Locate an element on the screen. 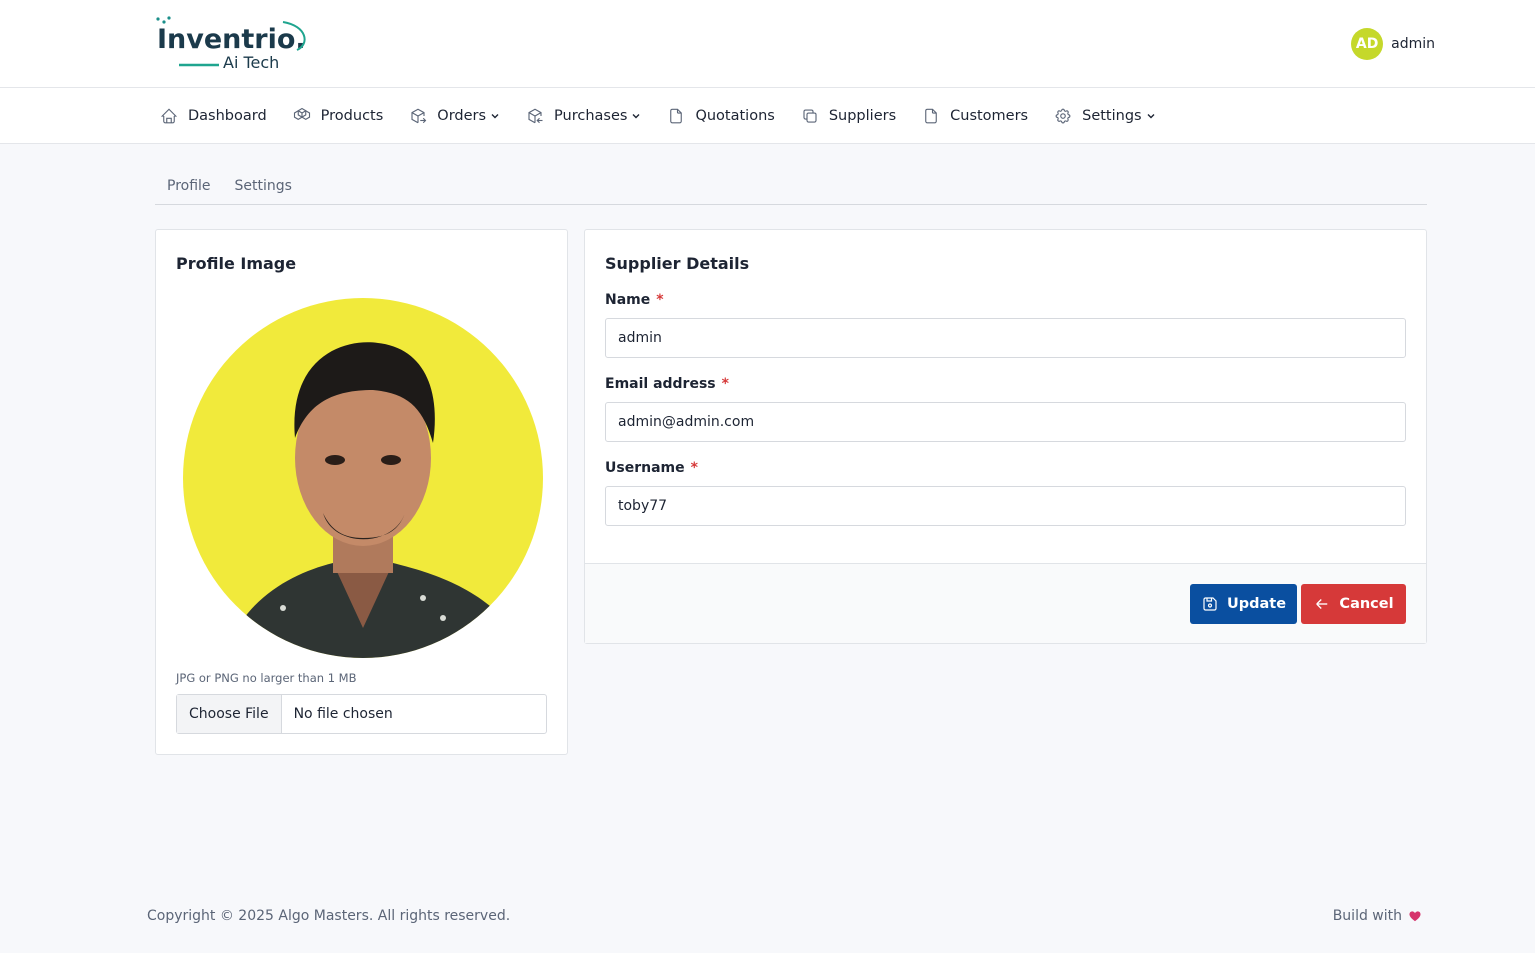 Image resolution: width=1535 pixels, height=953 pixels. nav-orders: Orders is located at coordinates (454, 116).